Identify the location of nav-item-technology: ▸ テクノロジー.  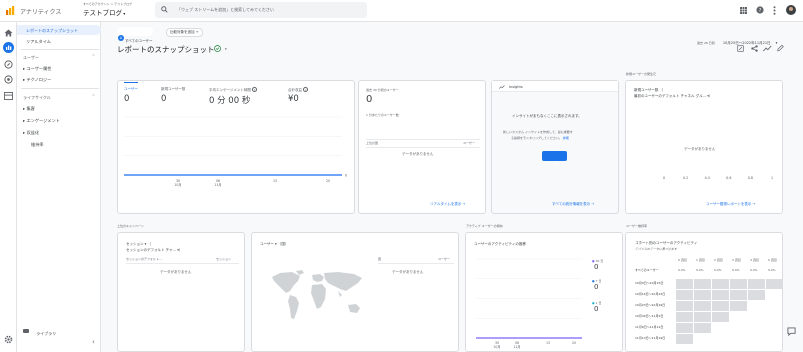
(37, 80).